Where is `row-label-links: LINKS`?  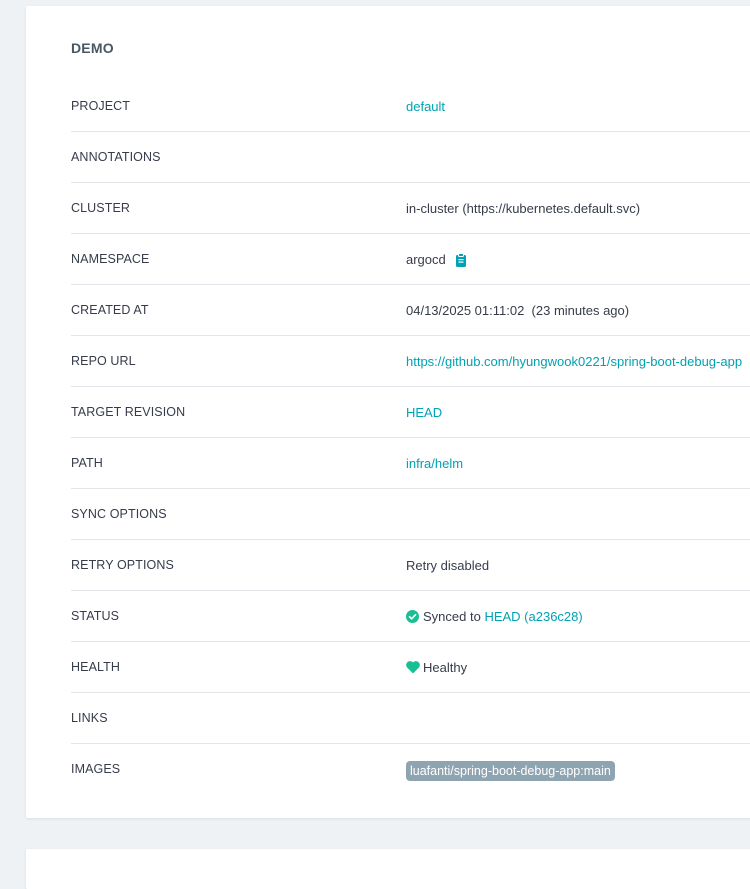
row-label-links: LINKS is located at coordinates (89, 718).